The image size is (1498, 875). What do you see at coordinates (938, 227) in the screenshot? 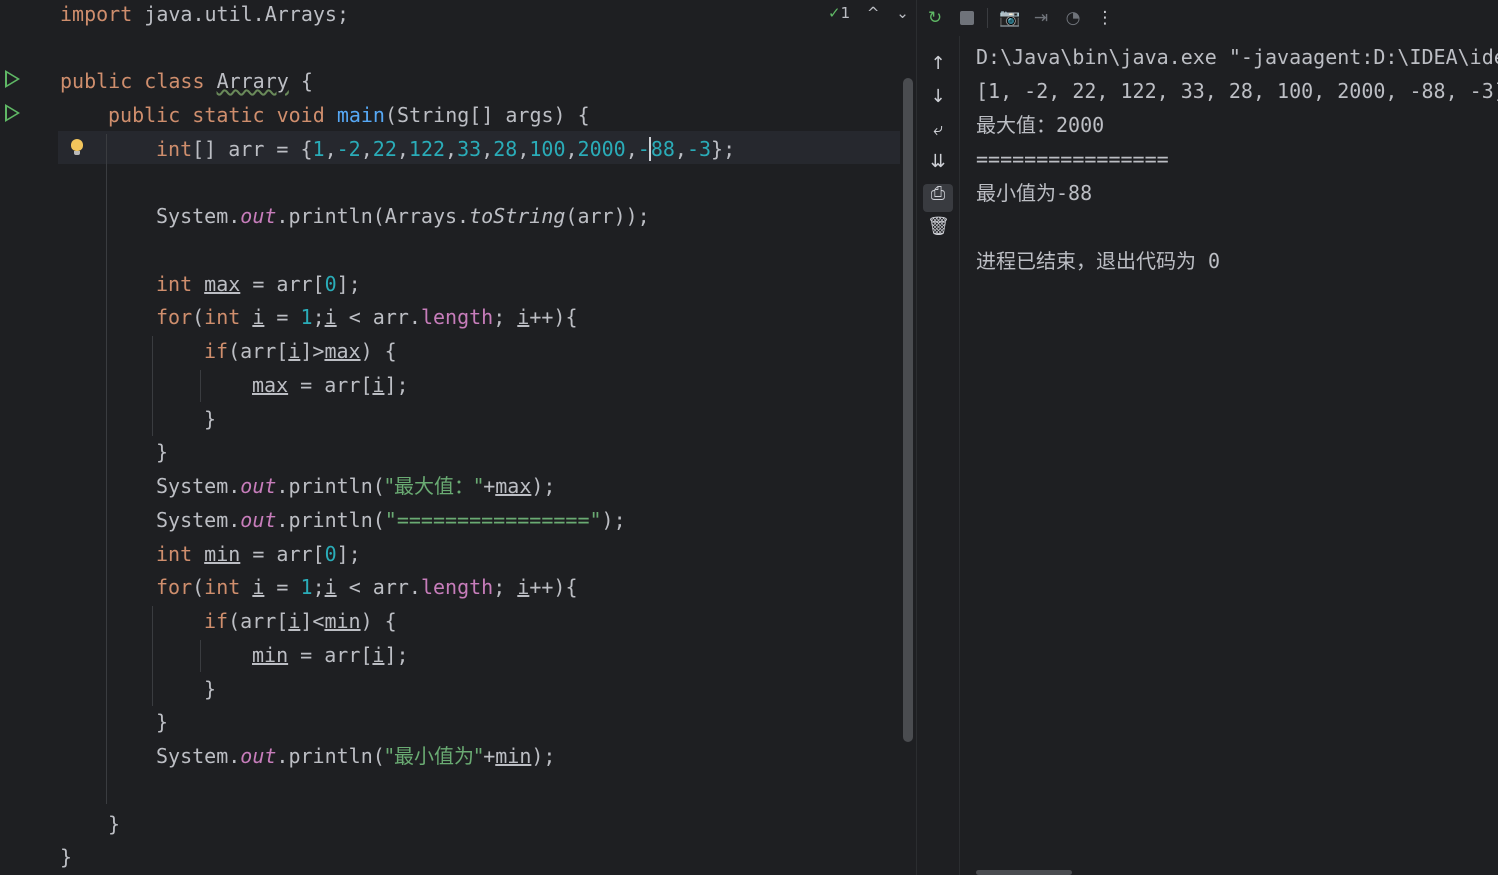
I see `trash-icon: 🗑` at bounding box center [938, 227].